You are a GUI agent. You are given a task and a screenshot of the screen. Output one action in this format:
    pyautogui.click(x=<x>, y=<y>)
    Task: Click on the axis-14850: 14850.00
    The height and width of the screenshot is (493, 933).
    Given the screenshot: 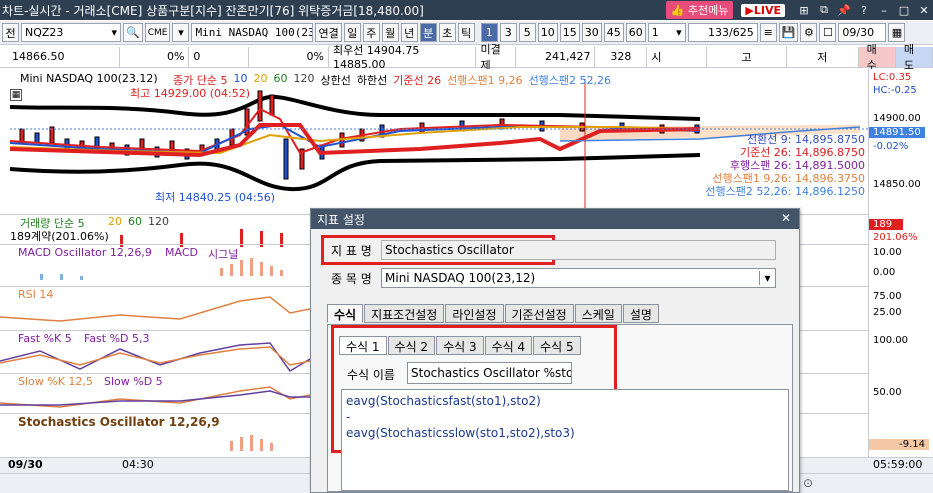 What is the action you would take?
    pyautogui.click(x=897, y=184)
    